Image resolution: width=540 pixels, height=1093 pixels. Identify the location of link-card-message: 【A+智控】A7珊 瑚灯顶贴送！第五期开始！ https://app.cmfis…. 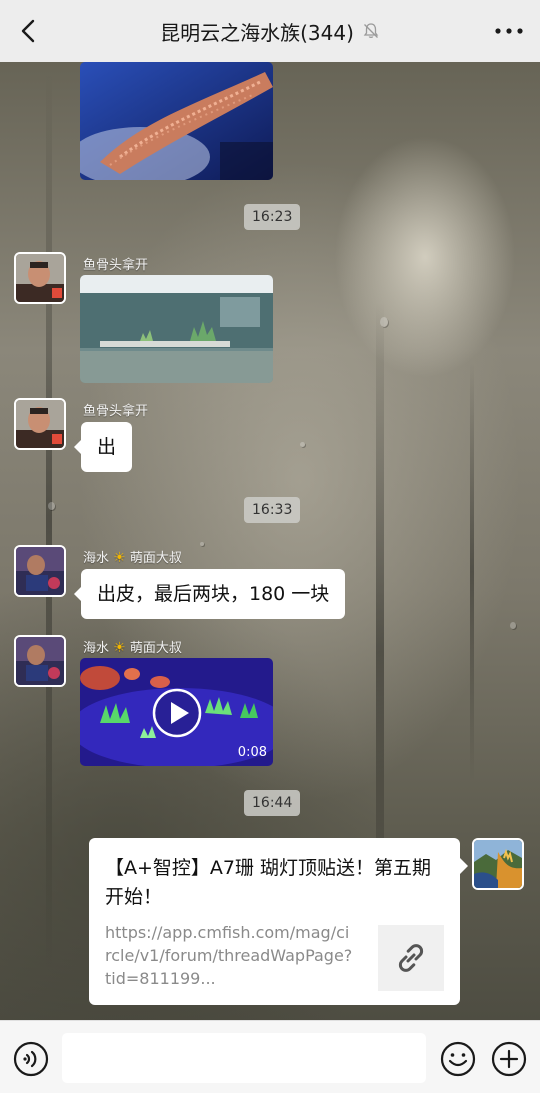
(278, 921).